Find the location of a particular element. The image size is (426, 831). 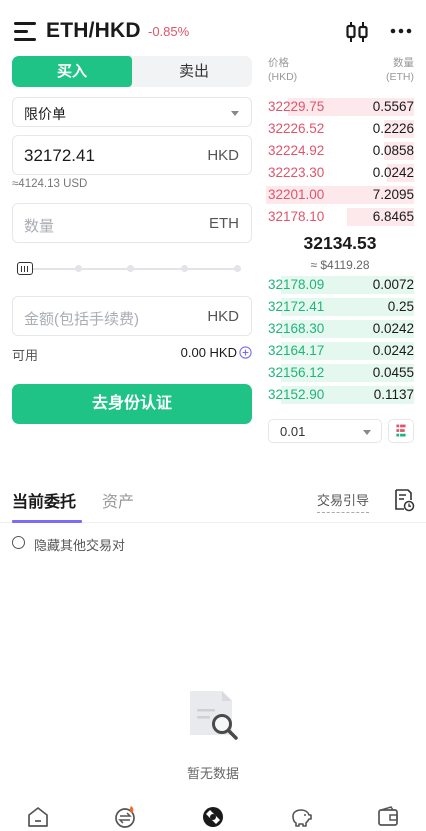

ask-row: 32201.00 7.2095 is located at coordinates (340, 195).